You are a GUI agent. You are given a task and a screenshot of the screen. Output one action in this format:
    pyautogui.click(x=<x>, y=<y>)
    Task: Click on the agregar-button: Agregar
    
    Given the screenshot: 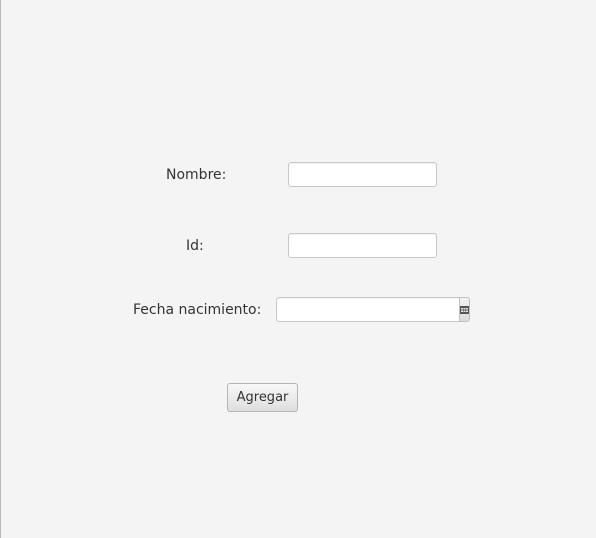 What is the action you would take?
    pyautogui.click(x=262, y=397)
    